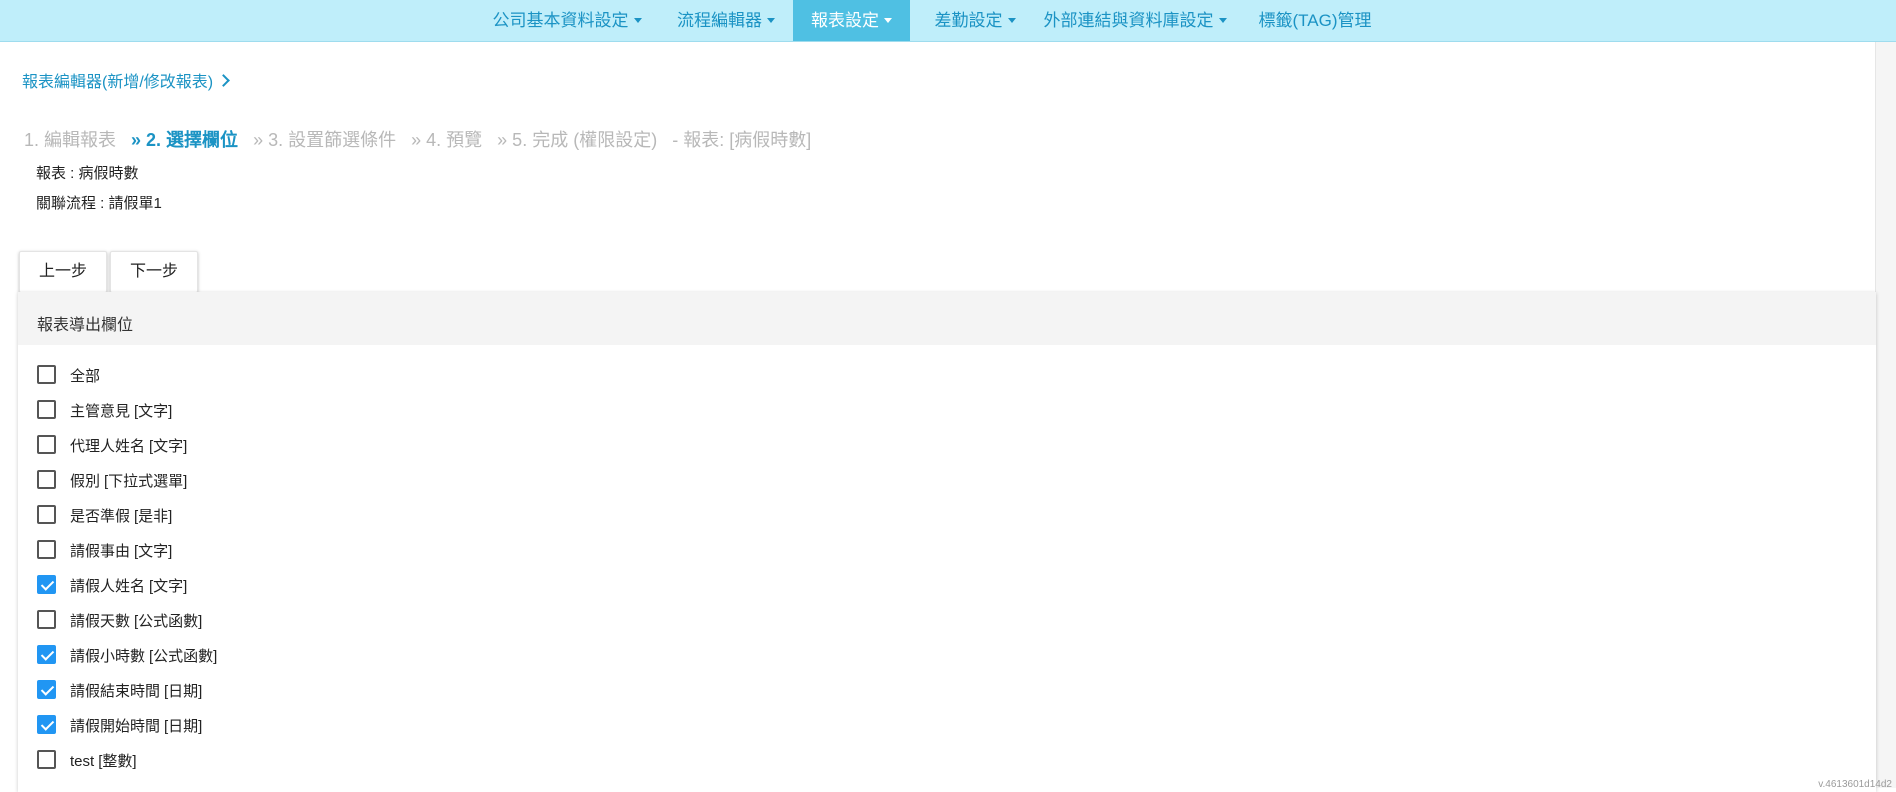  Describe the element at coordinates (115, 691) in the screenshot. I see `field-name: 請假結束時間` at that location.